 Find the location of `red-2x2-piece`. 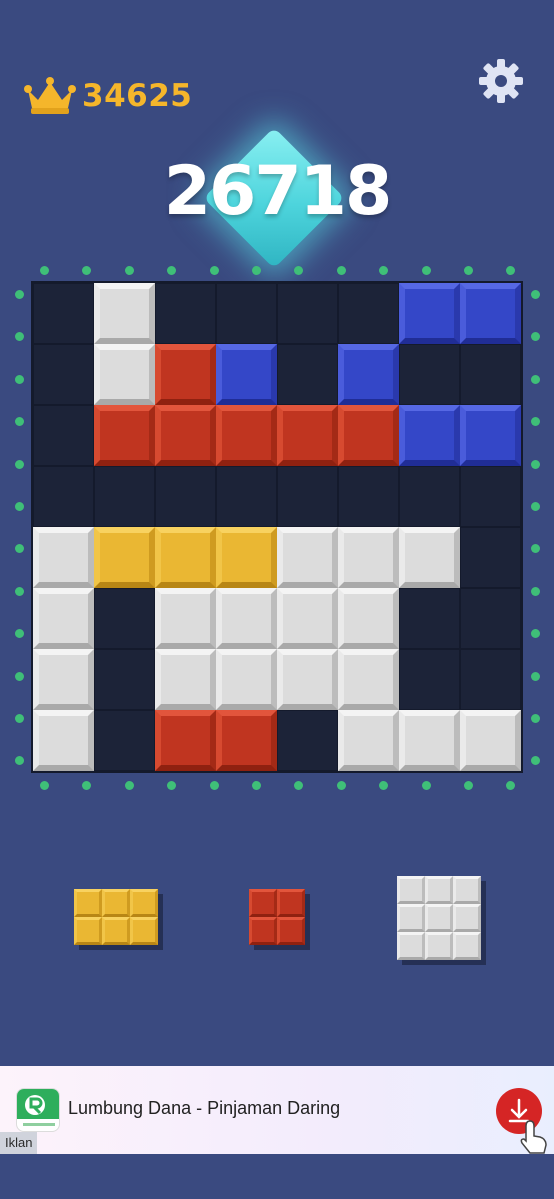

red-2x2-piece is located at coordinates (277, 917).